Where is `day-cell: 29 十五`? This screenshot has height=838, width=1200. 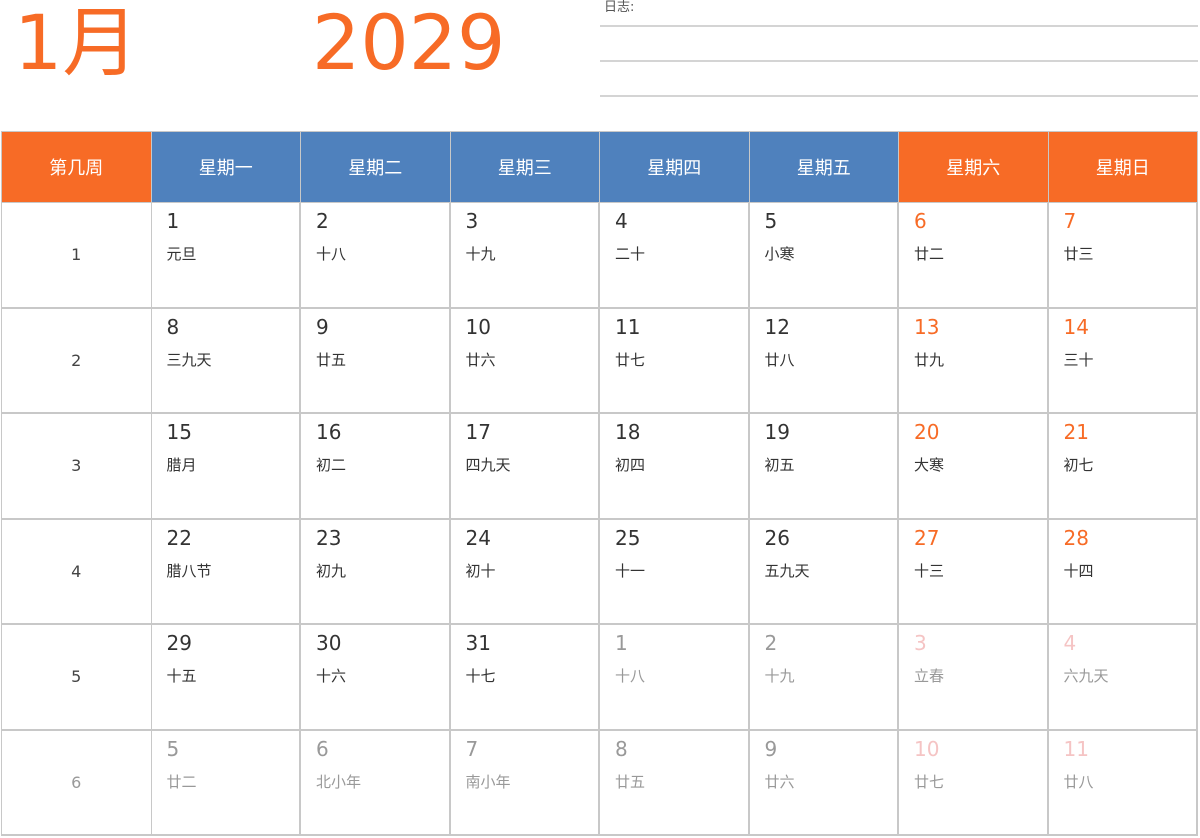
day-cell: 29 十五 is located at coordinates (226, 678).